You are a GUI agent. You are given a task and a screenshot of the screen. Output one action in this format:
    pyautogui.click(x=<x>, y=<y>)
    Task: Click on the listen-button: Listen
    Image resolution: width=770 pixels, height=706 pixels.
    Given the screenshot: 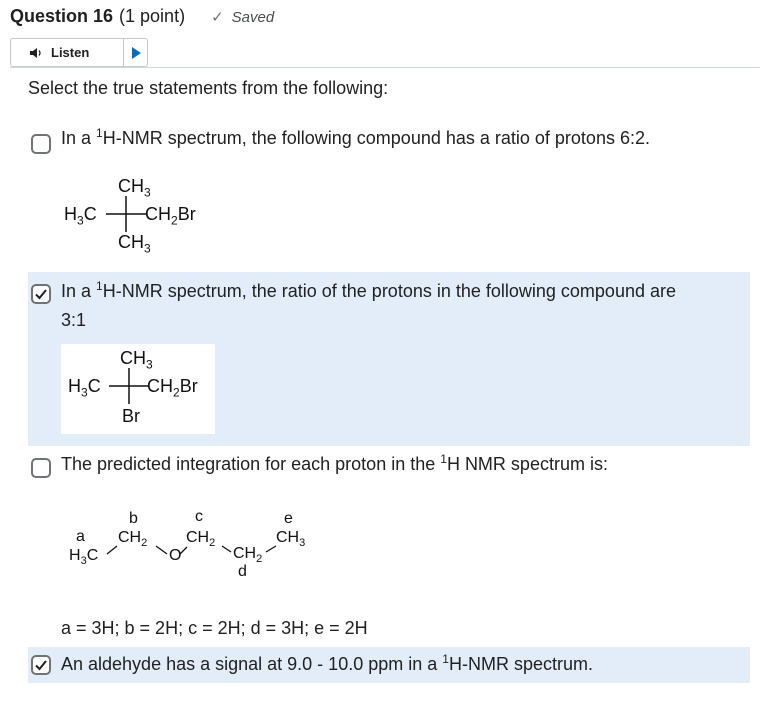 What is the action you would take?
    pyautogui.click(x=67, y=52)
    